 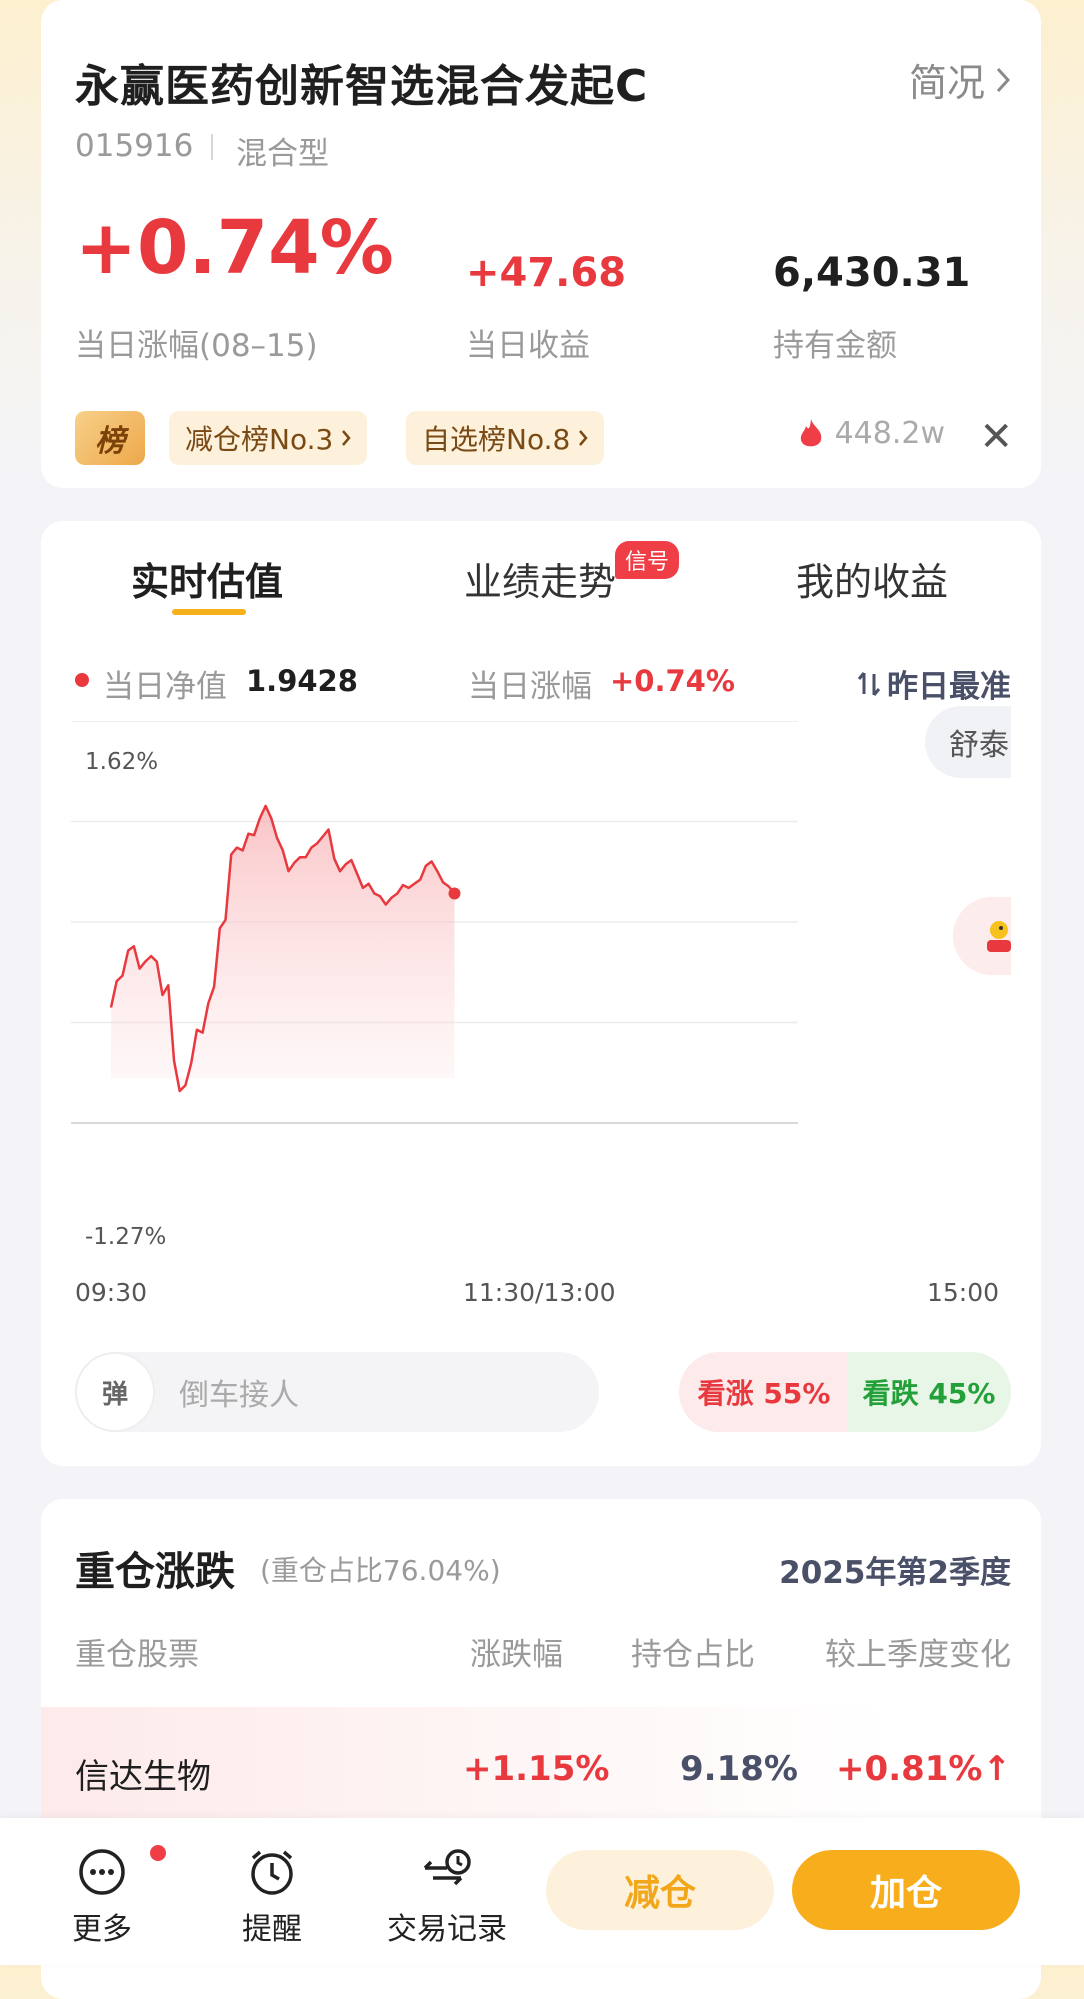 What do you see at coordinates (447, 1897) in the screenshot?
I see `trade-records-button: 交易记录` at bounding box center [447, 1897].